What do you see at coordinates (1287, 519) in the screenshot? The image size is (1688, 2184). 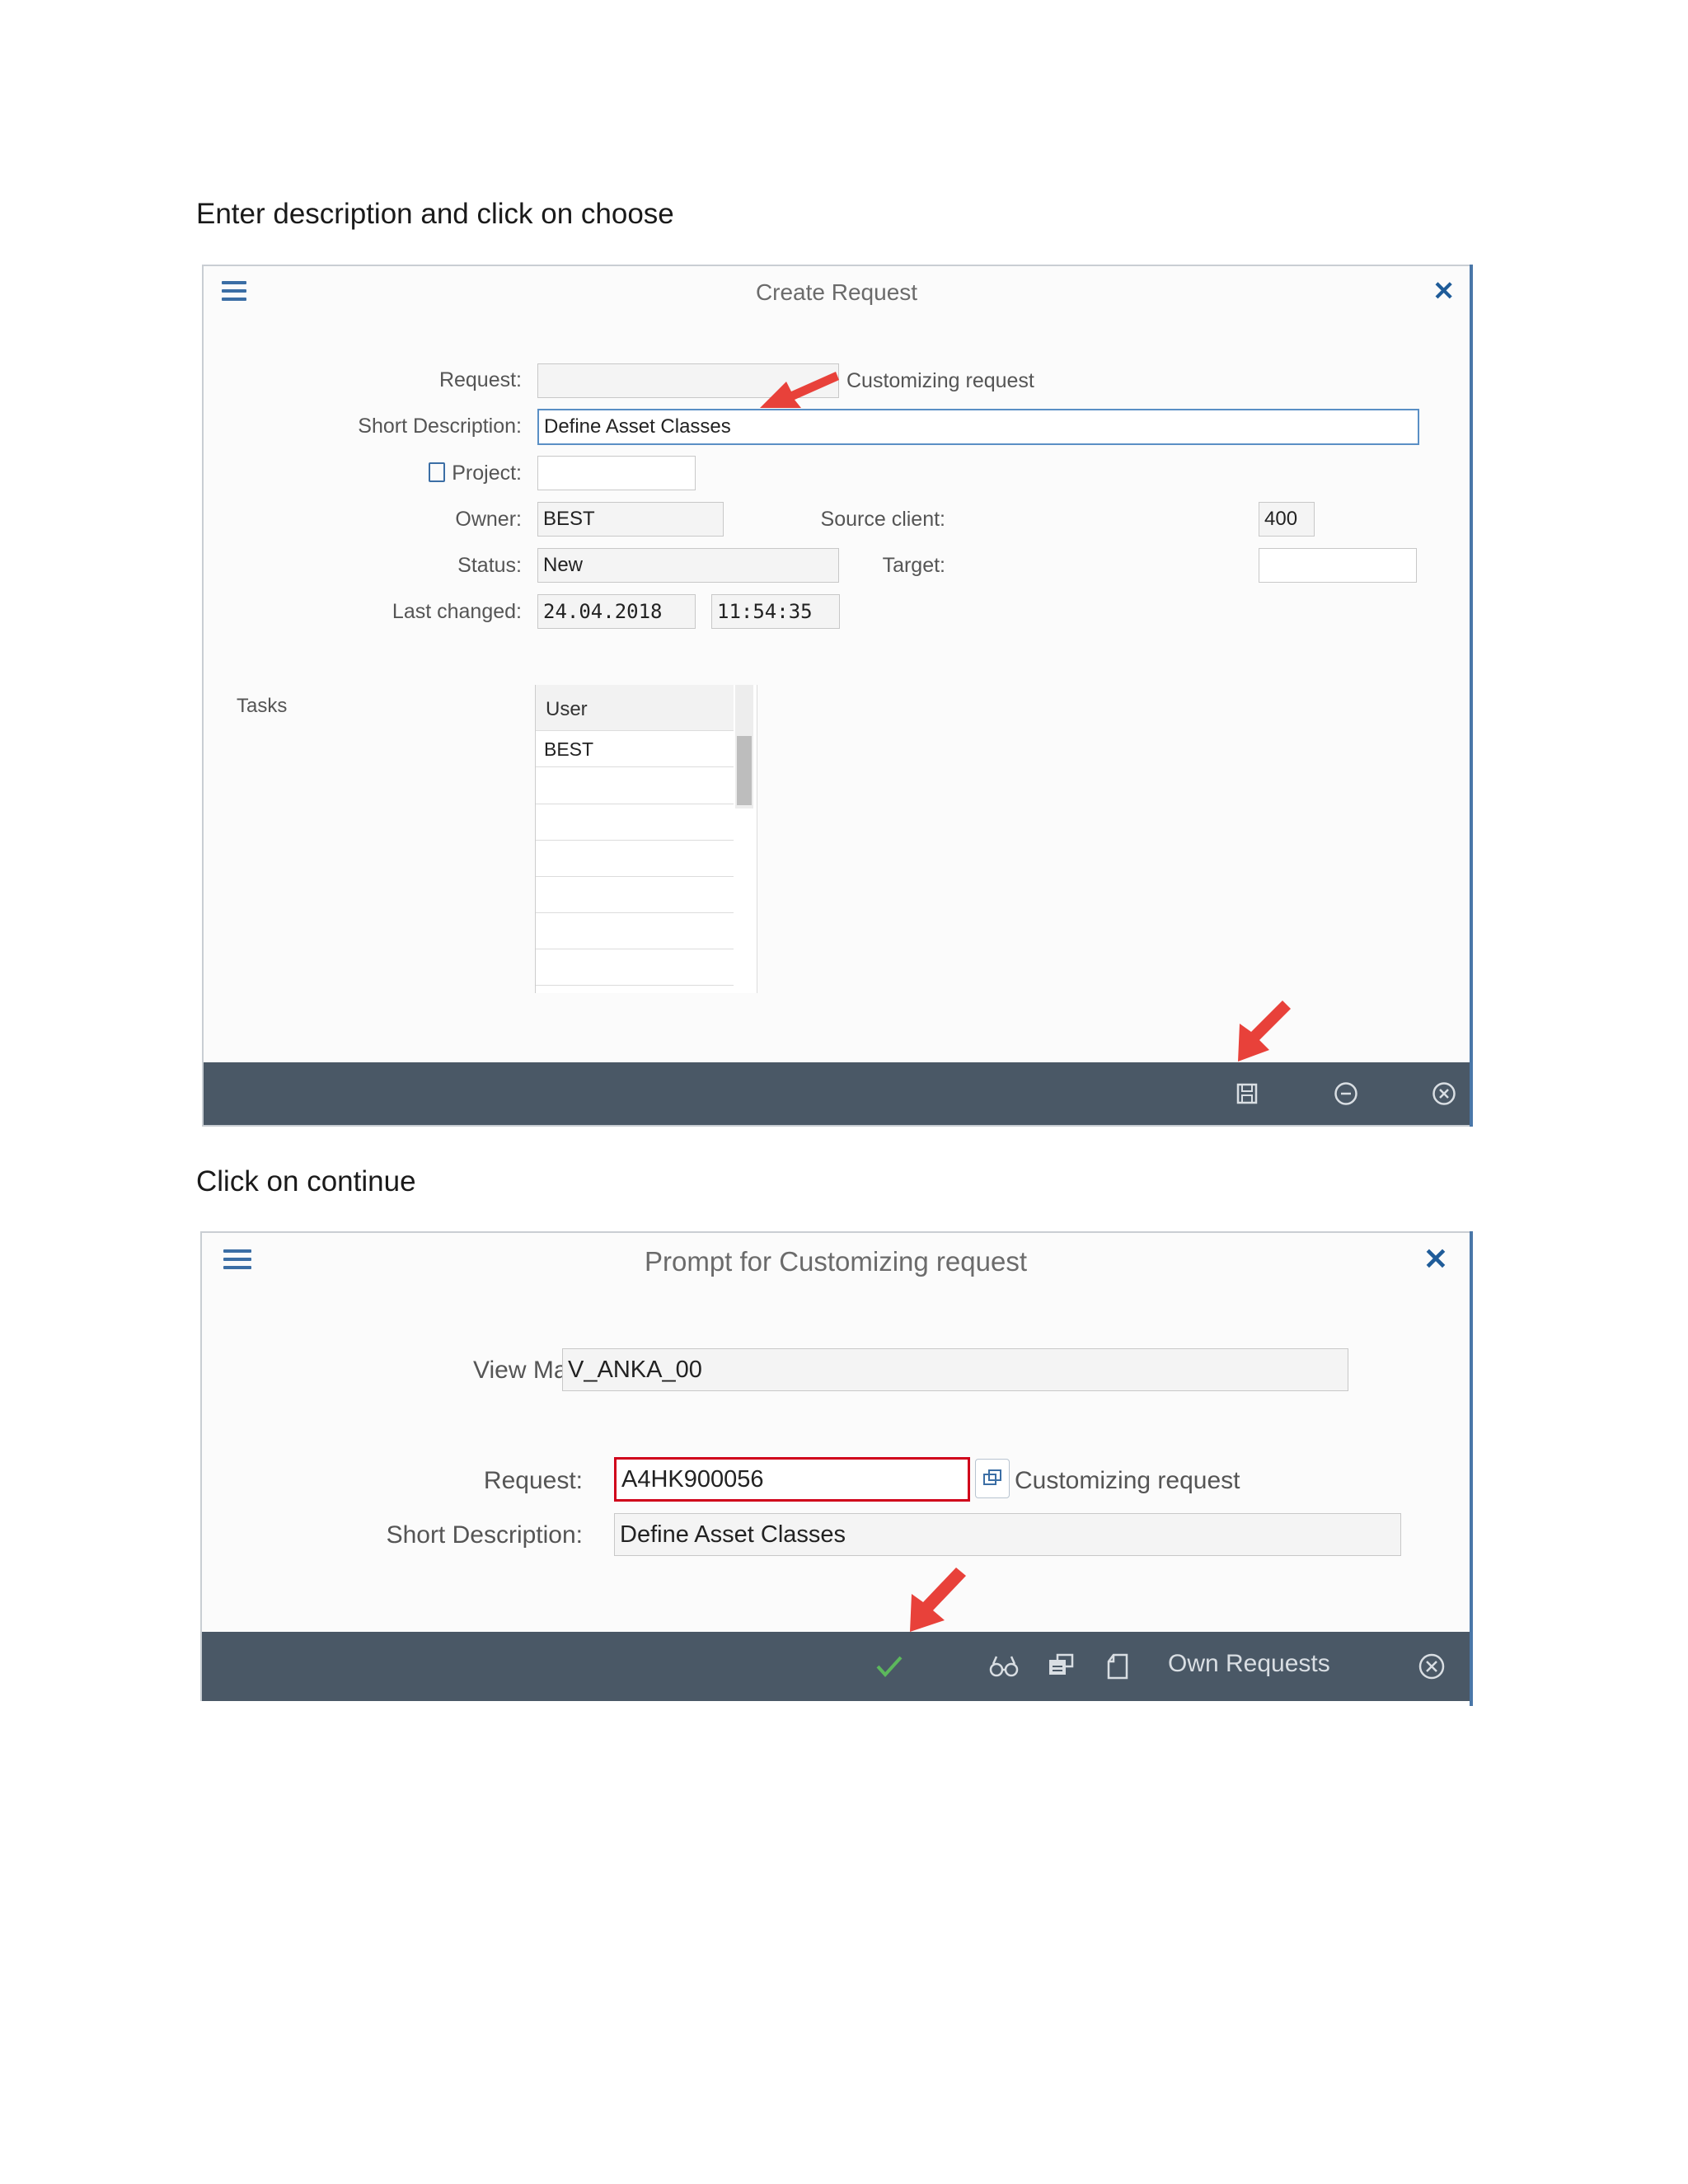 I see `source-client-field: 400` at bounding box center [1287, 519].